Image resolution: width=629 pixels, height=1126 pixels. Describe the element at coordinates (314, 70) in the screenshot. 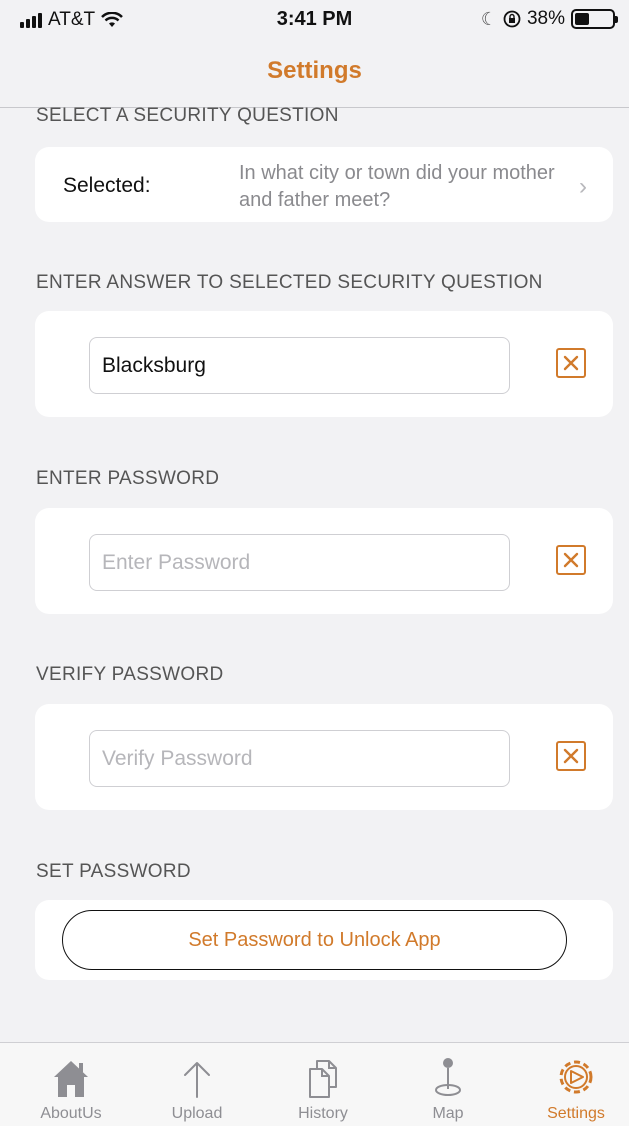

I see `page-title: Settings` at that location.